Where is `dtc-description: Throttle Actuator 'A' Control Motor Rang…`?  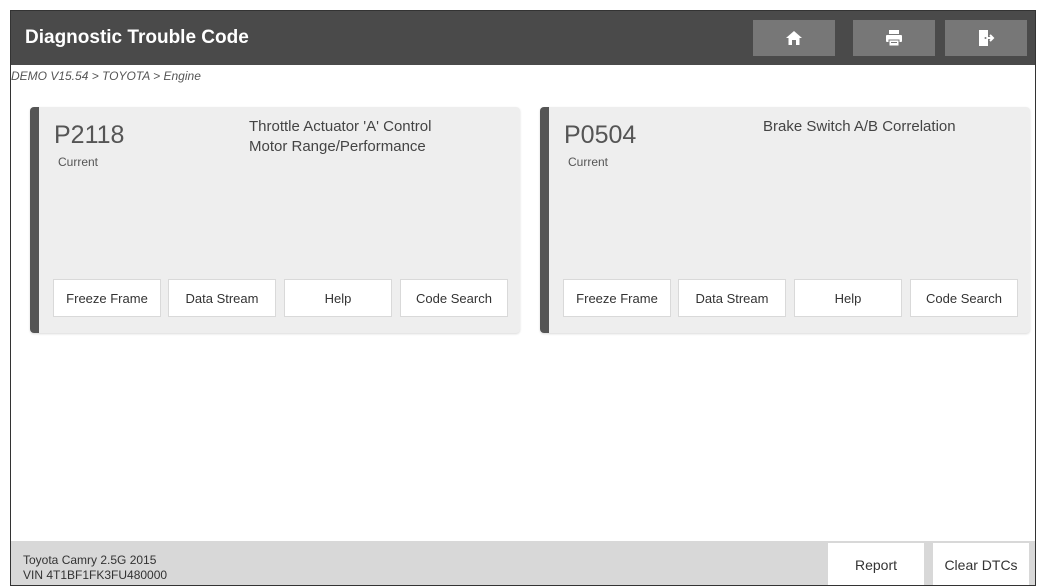 dtc-description: Throttle Actuator 'A' Control Motor Rang… is located at coordinates (340, 137).